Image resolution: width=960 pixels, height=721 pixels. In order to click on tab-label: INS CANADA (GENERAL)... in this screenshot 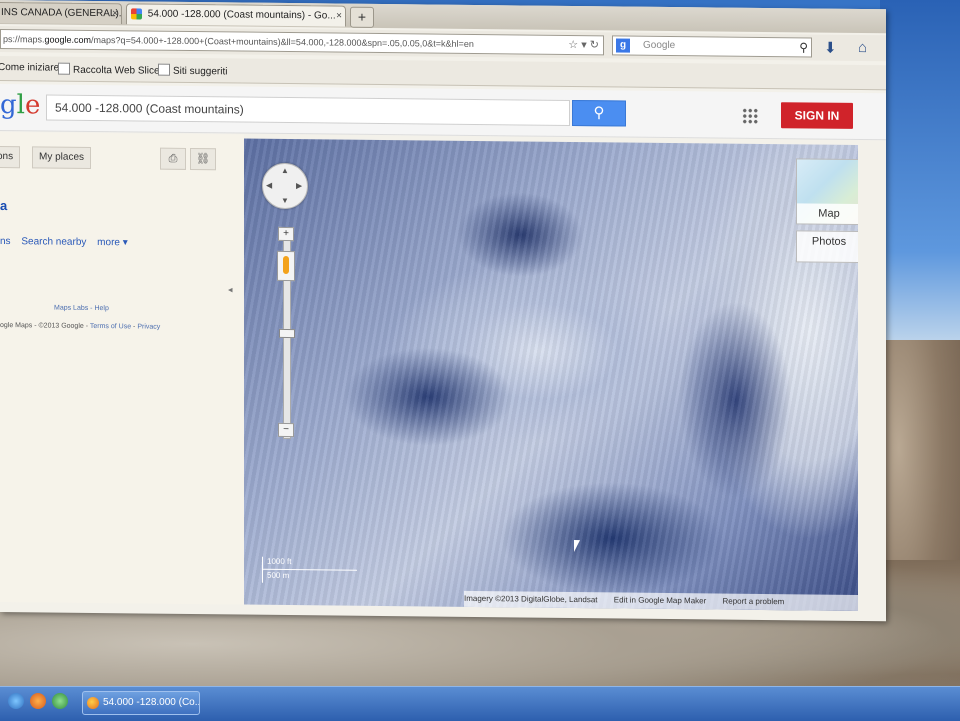, I will do `click(61, 13)`.